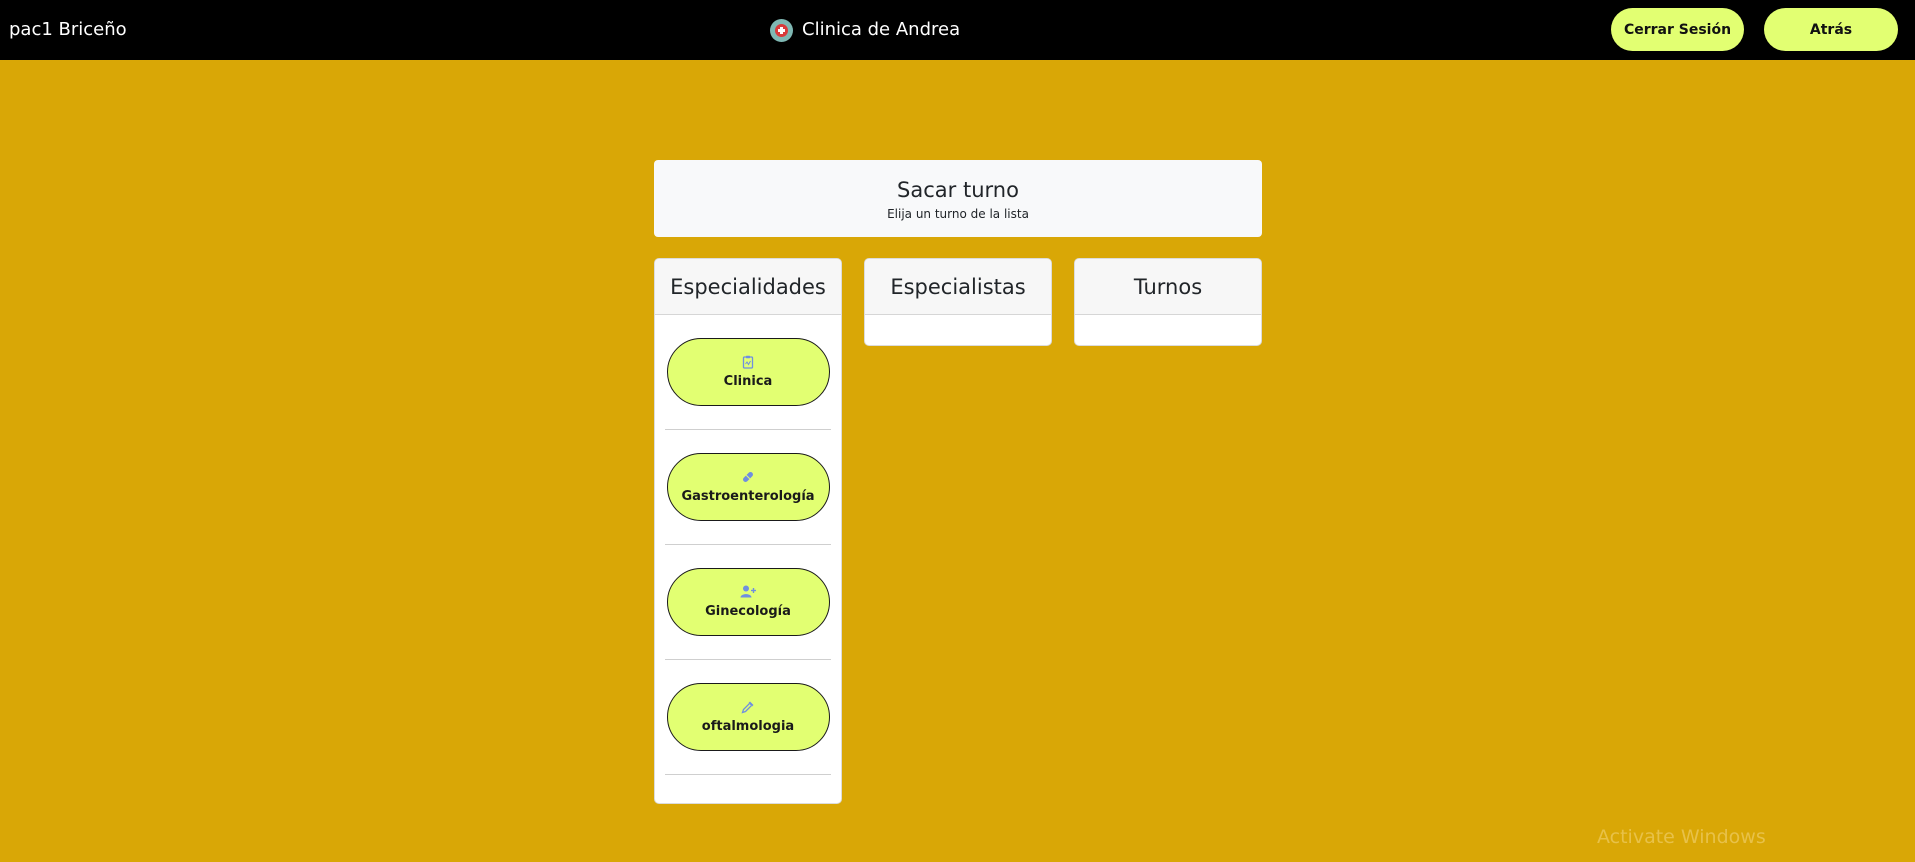 The height and width of the screenshot is (862, 1915). What do you see at coordinates (748, 708) in the screenshot?
I see `eyedropper-icon` at bounding box center [748, 708].